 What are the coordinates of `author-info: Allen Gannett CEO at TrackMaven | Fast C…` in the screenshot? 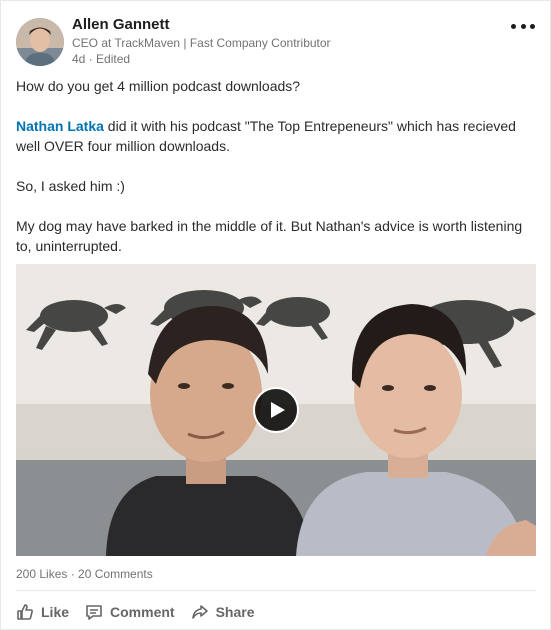 It's located at (201, 41).